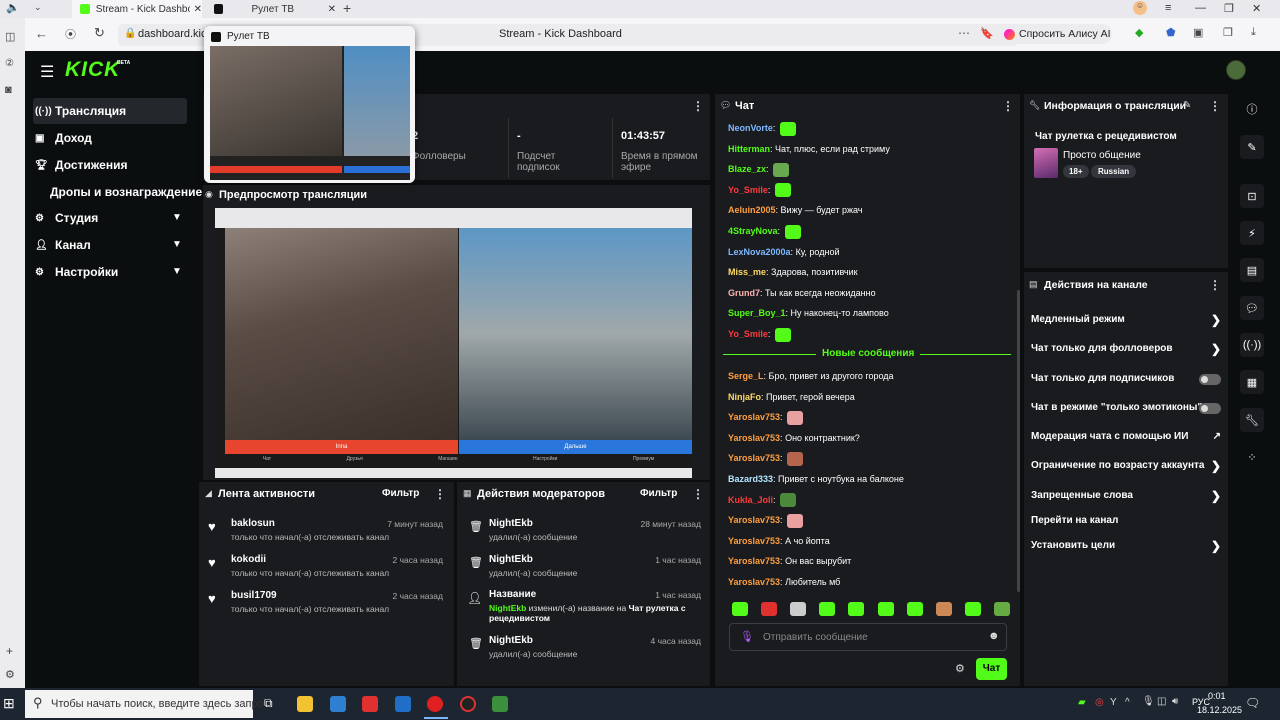 This screenshot has height=720, width=1280. What do you see at coordinates (1139, 32) in the screenshot?
I see `shield-check-icon: ◆` at bounding box center [1139, 32].